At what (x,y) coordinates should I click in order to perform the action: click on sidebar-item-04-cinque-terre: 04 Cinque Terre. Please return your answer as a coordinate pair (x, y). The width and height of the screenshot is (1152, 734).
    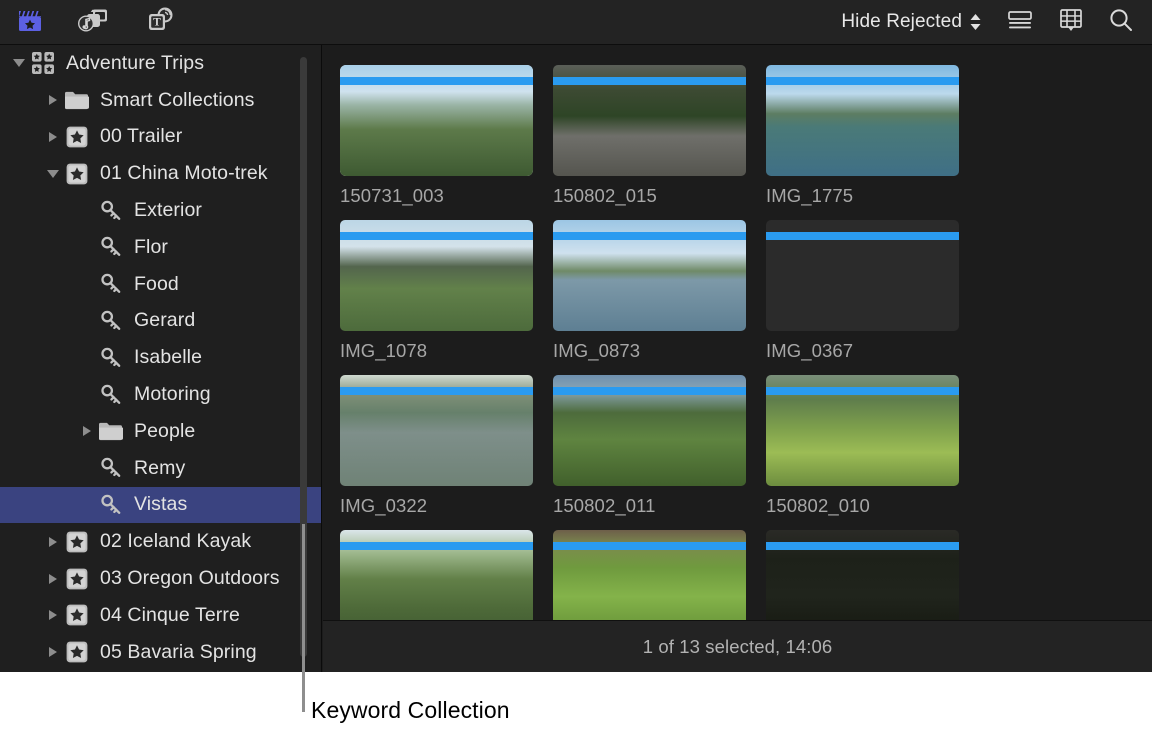
    Looking at the image, I should click on (160, 615).